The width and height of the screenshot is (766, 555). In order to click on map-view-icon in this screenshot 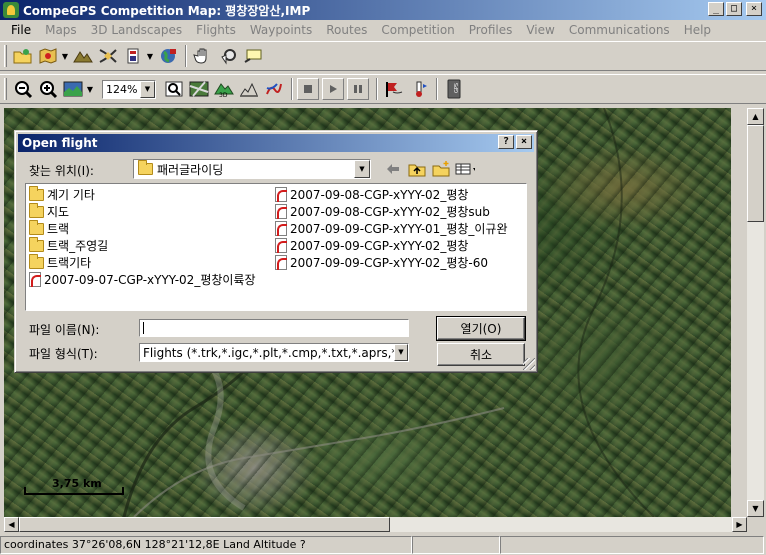, I will do `click(72, 89)`.